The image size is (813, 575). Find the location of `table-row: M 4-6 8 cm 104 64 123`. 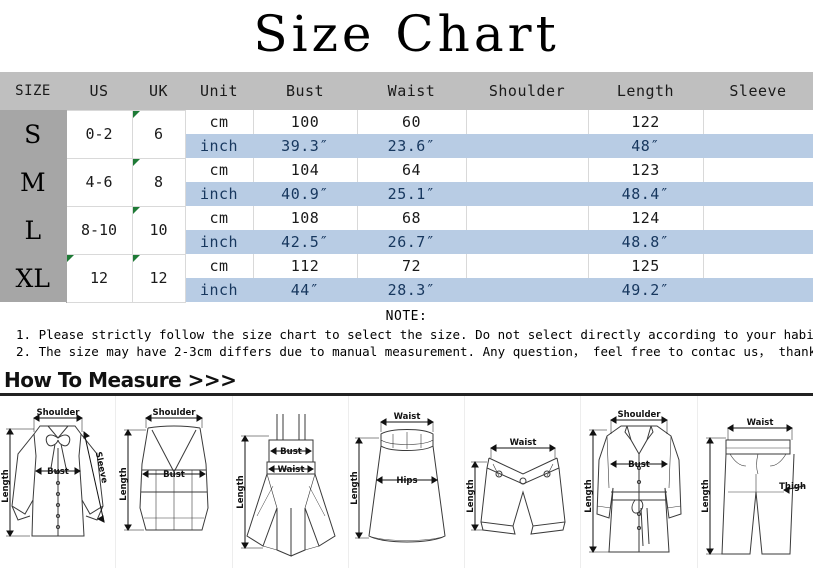

table-row: M 4-6 8 cm 104 64 123 is located at coordinates (406, 182).